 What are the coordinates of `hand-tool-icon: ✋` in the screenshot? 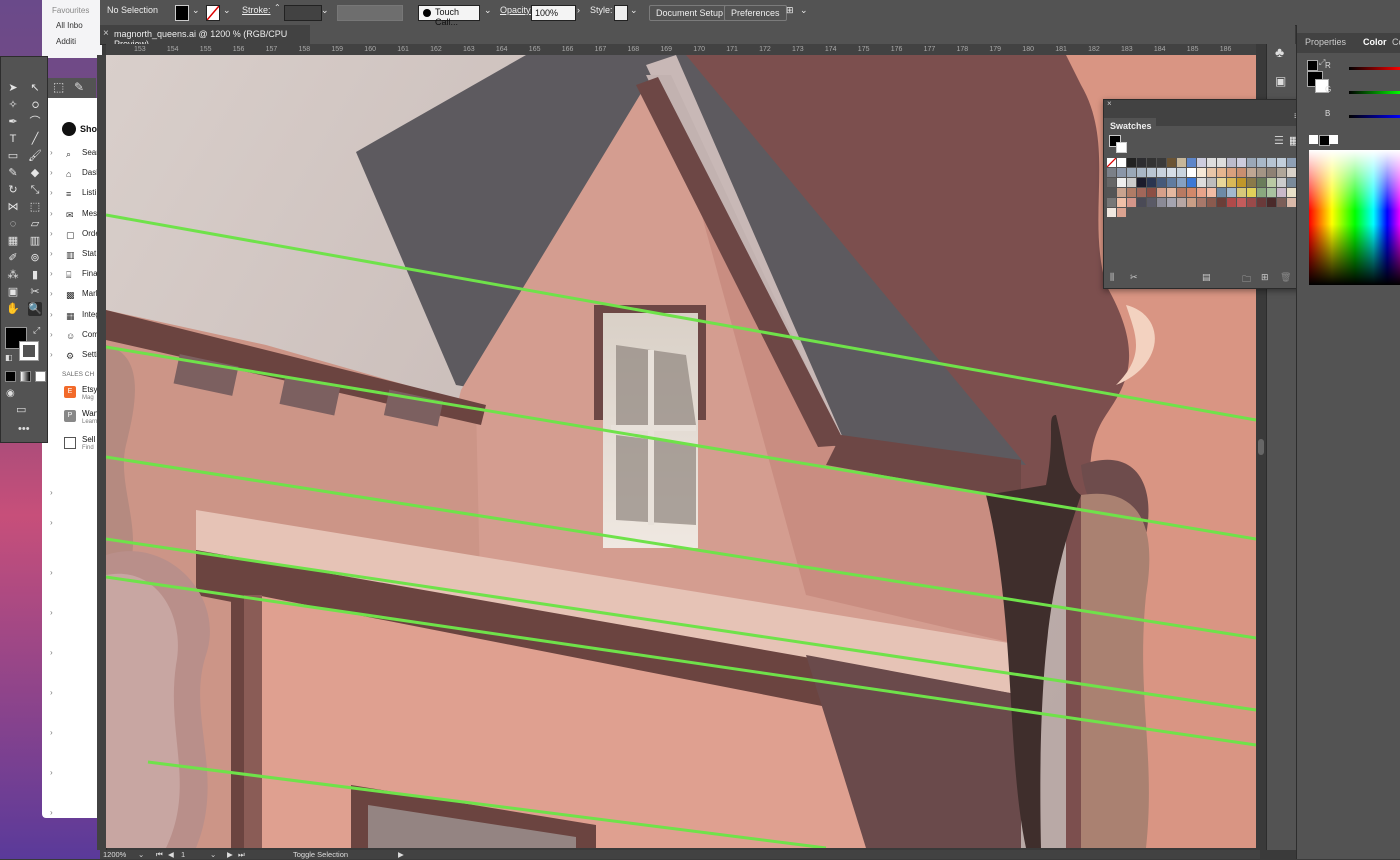 It's located at (13, 309).